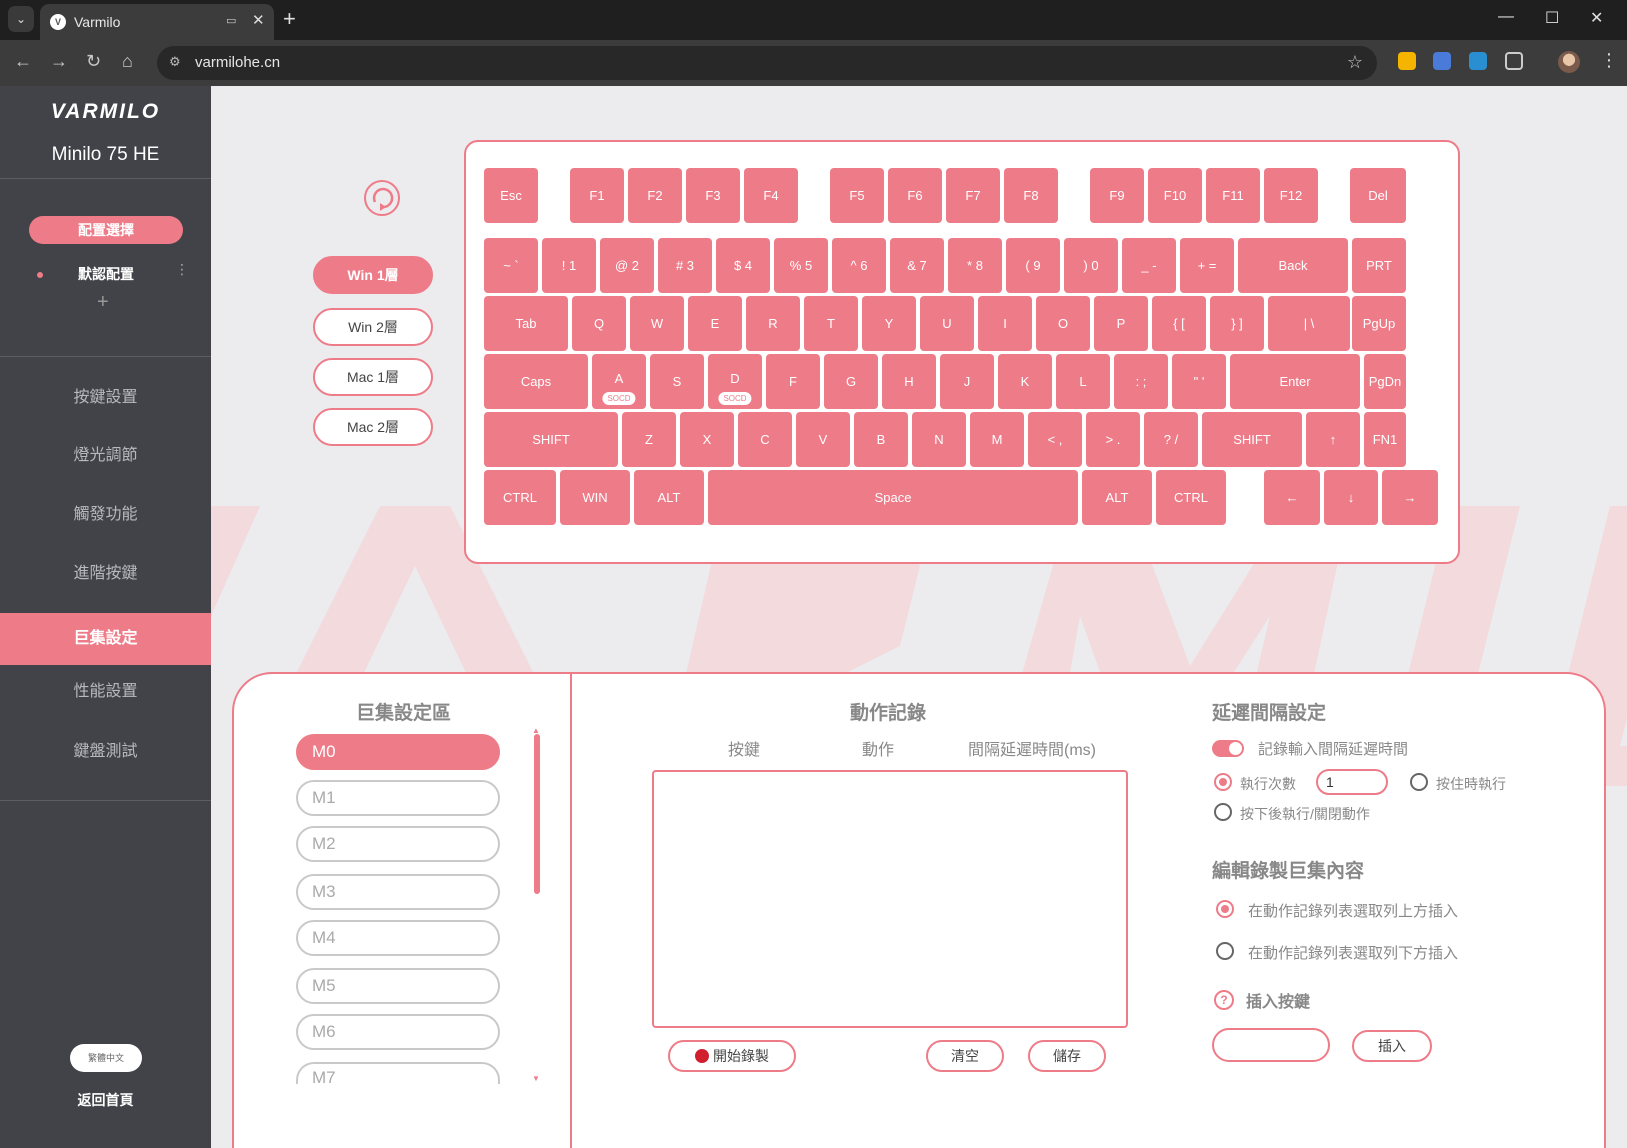 The image size is (1627, 1148). What do you see at coordinates (551, 439) in the screenshot?
I see `key-4-0: SHIFT` at bounding box center [551, 439].